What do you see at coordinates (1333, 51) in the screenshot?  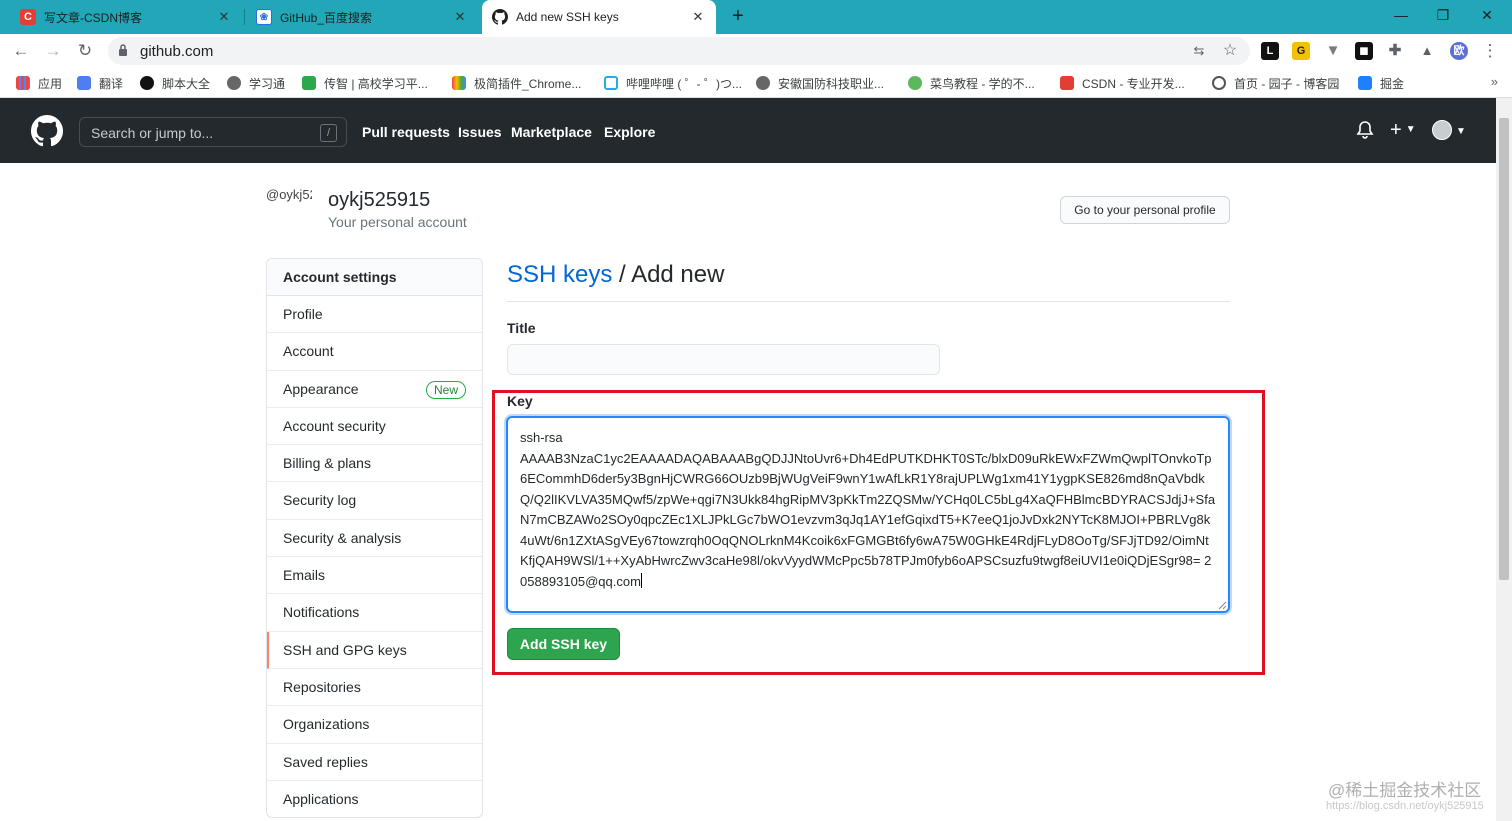 I see `extension-v-icon: ▼` at bounding box center [1333, 51].